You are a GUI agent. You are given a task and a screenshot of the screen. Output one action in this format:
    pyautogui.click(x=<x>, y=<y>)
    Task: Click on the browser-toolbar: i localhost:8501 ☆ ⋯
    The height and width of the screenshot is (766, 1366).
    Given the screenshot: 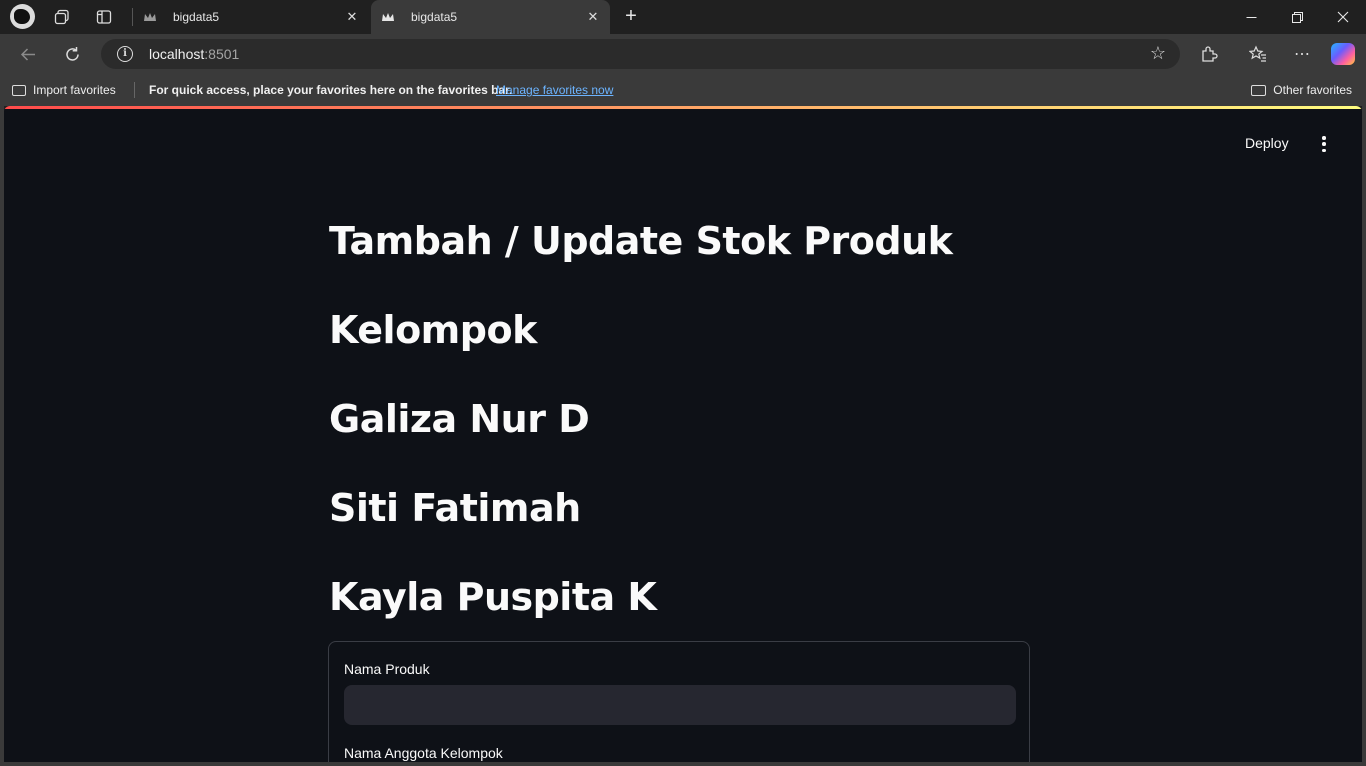 What is the action you would take?
    pyautogui.click(x=683, y=54)
    